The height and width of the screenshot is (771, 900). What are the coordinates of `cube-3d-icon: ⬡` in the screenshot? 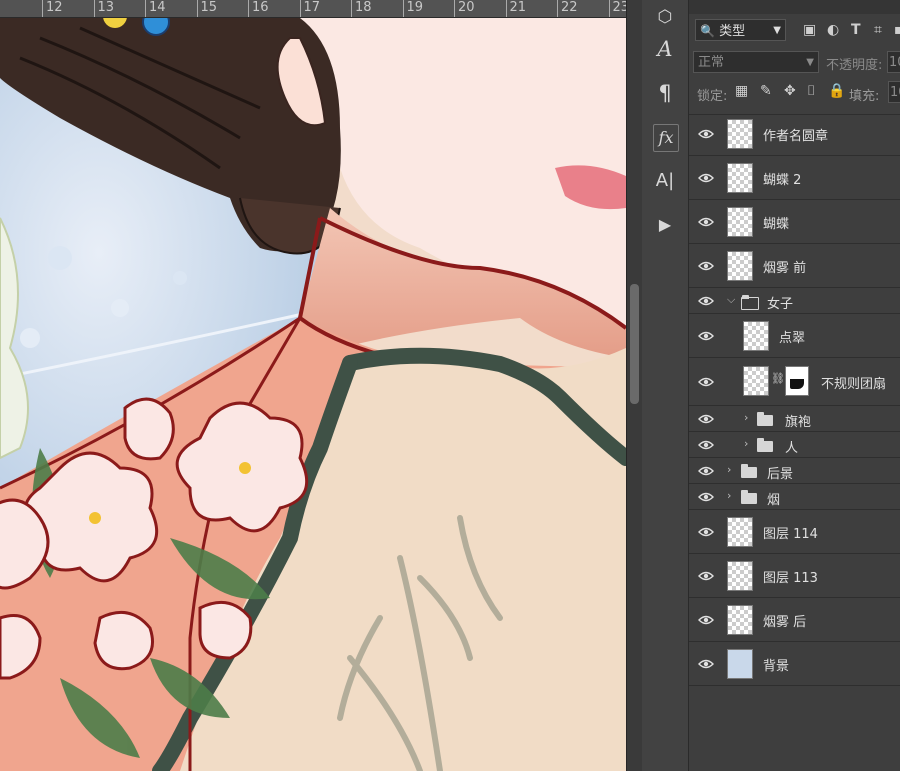 It's located at (665, 17).